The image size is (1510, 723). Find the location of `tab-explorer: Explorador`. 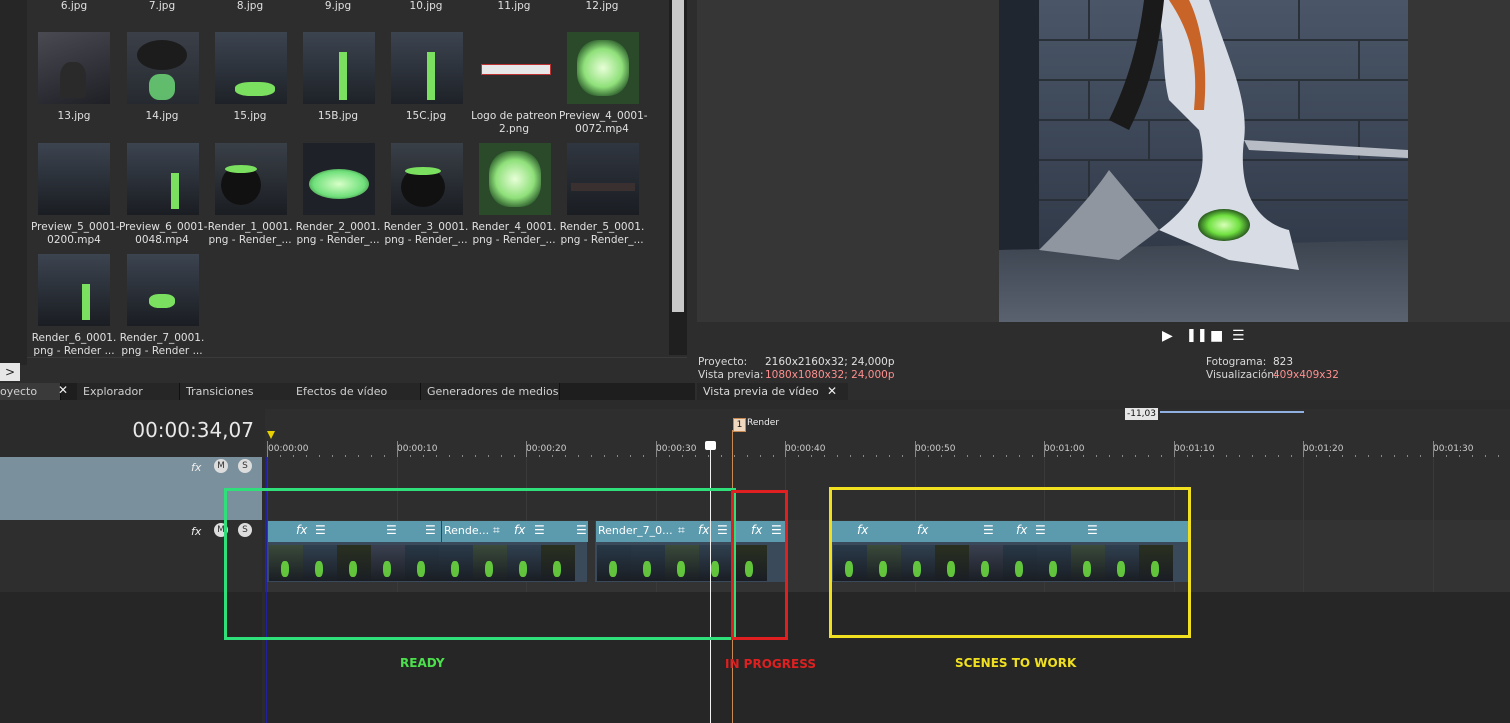

tab-explorer: Explorador is located at coordinates (128, 391).